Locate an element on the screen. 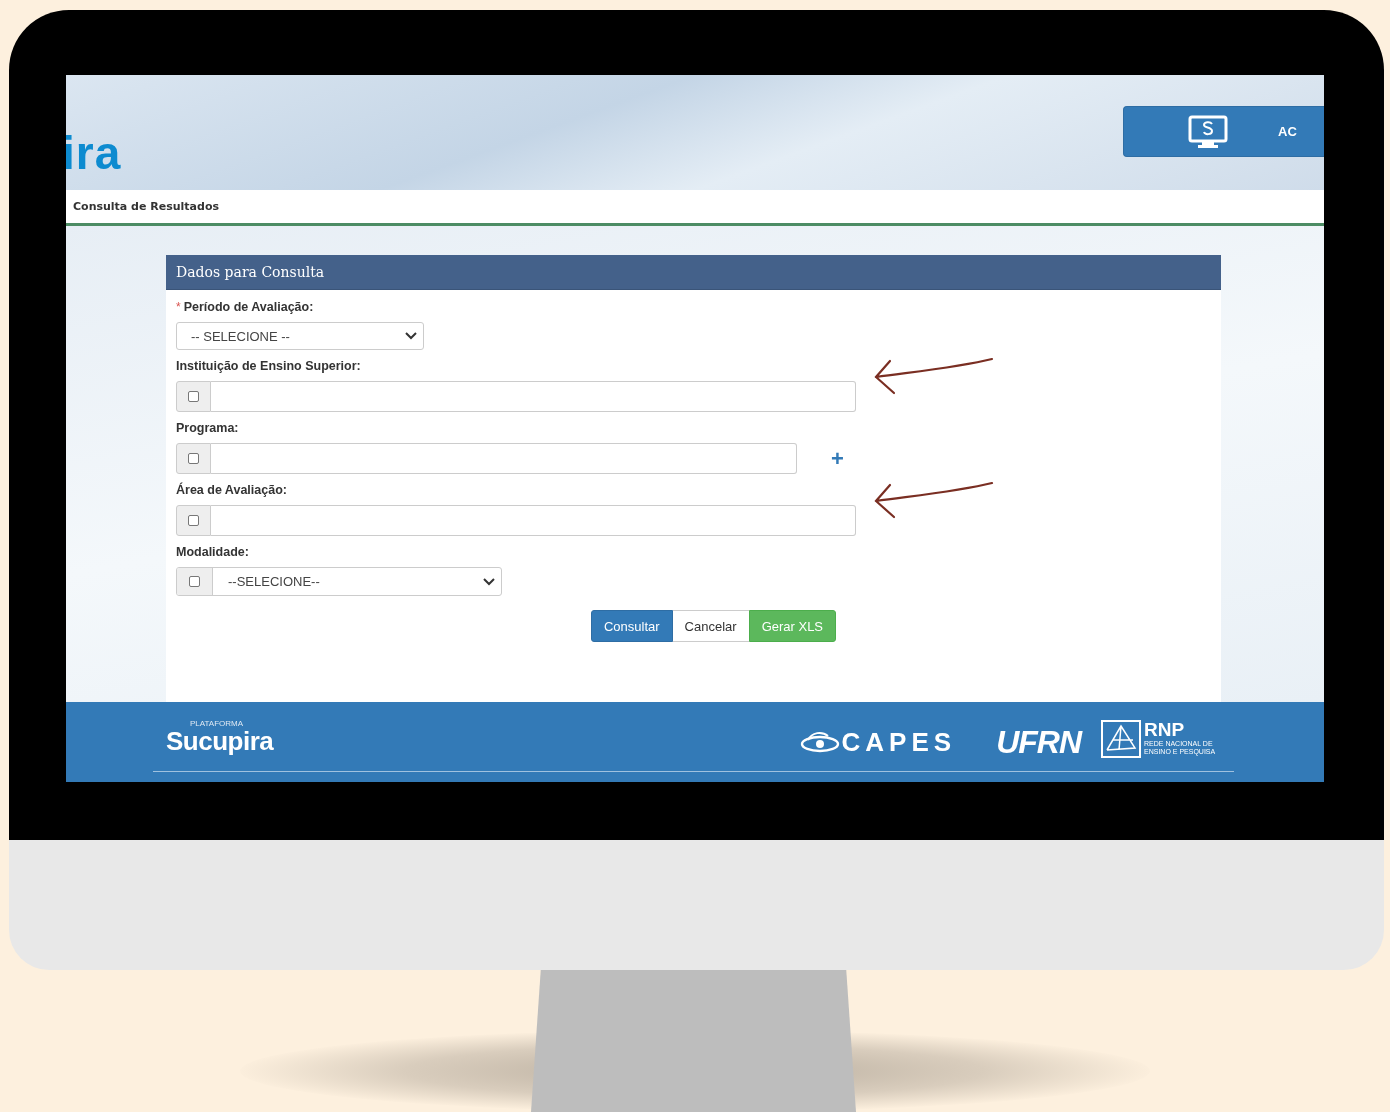 The height and width of the screenshot is (1112, 1390). rnp-logo: RNP is located at coordinates (1165, 730).